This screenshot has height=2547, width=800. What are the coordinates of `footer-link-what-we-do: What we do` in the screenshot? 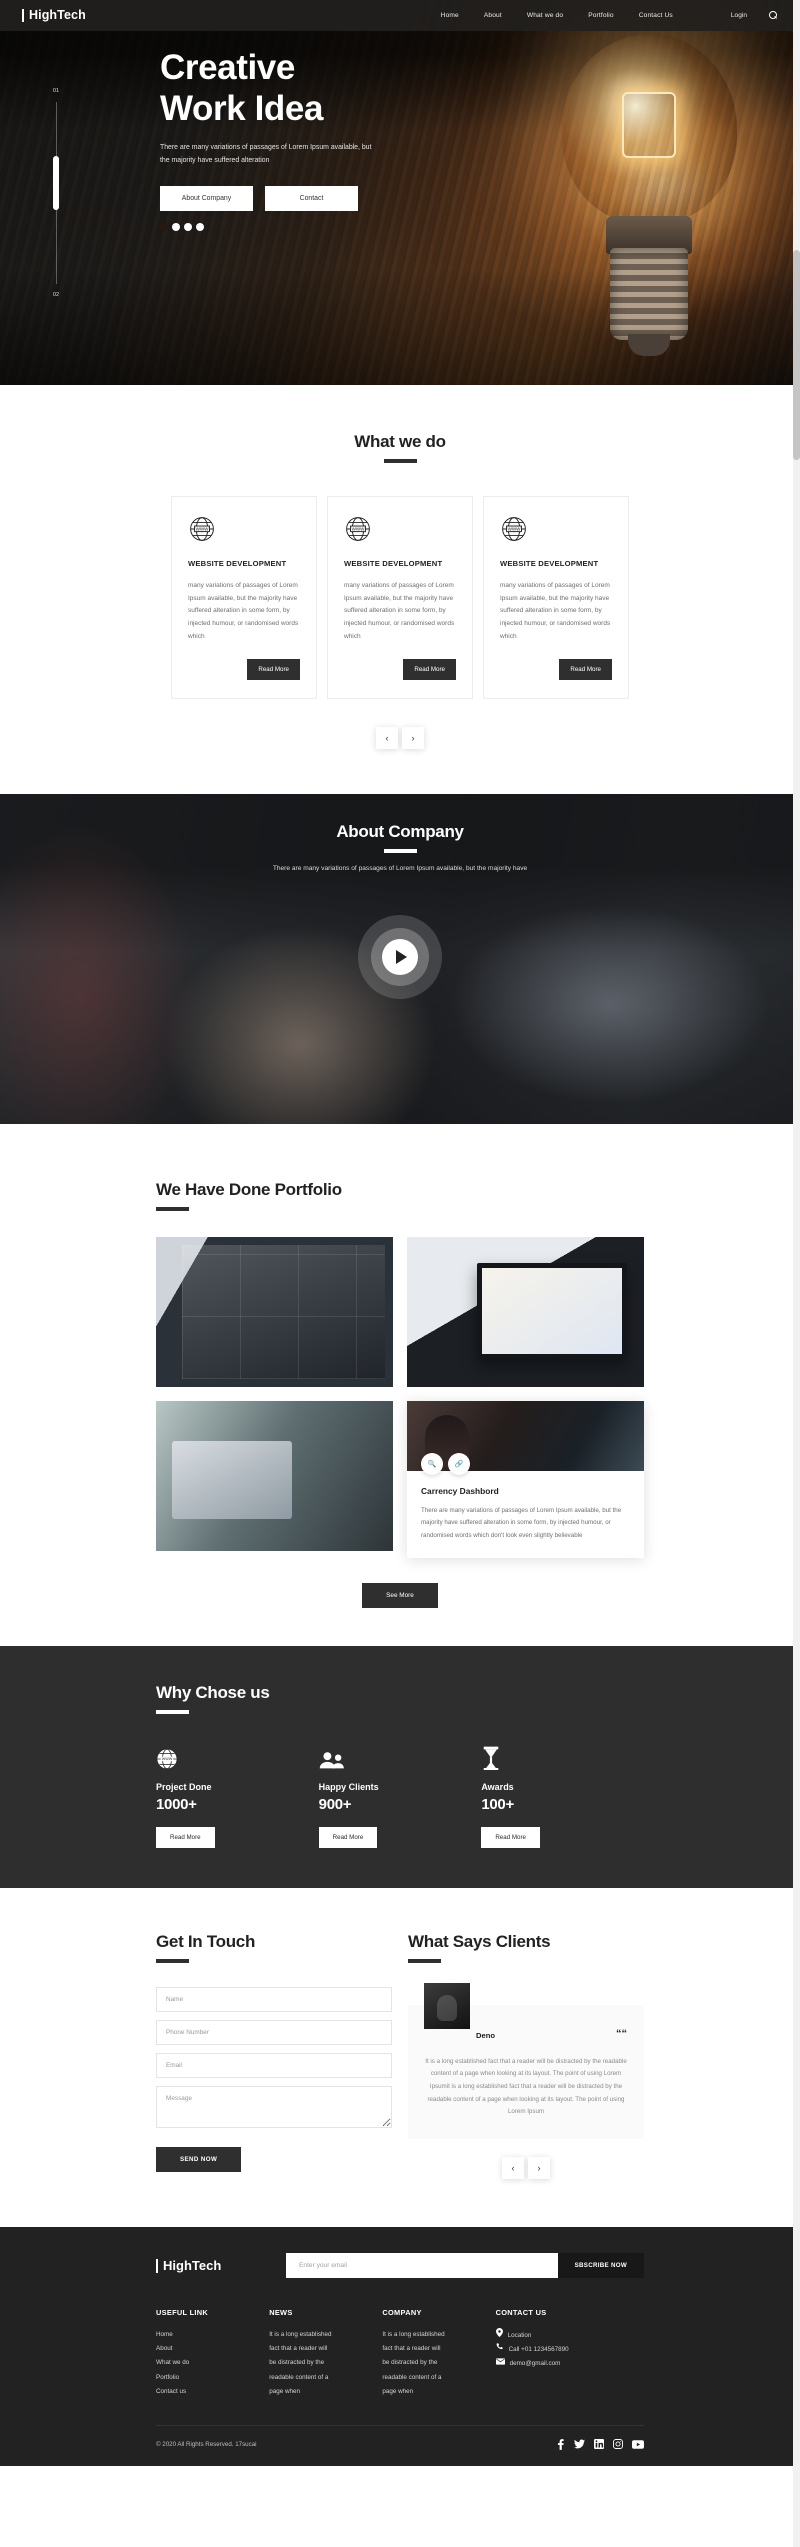 It's located at (172, 2362).